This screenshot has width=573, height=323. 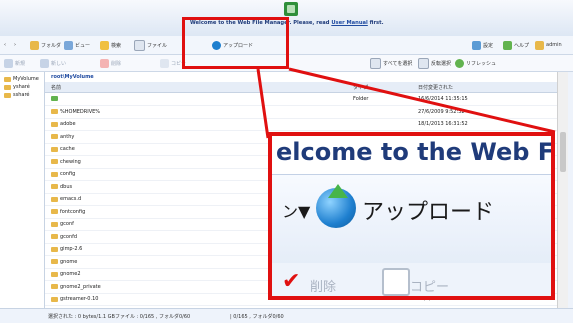 What do you see at coordinates (67, 224) in the screenshot?
I see `file-name: gconf` at bounding box center [67, 224].